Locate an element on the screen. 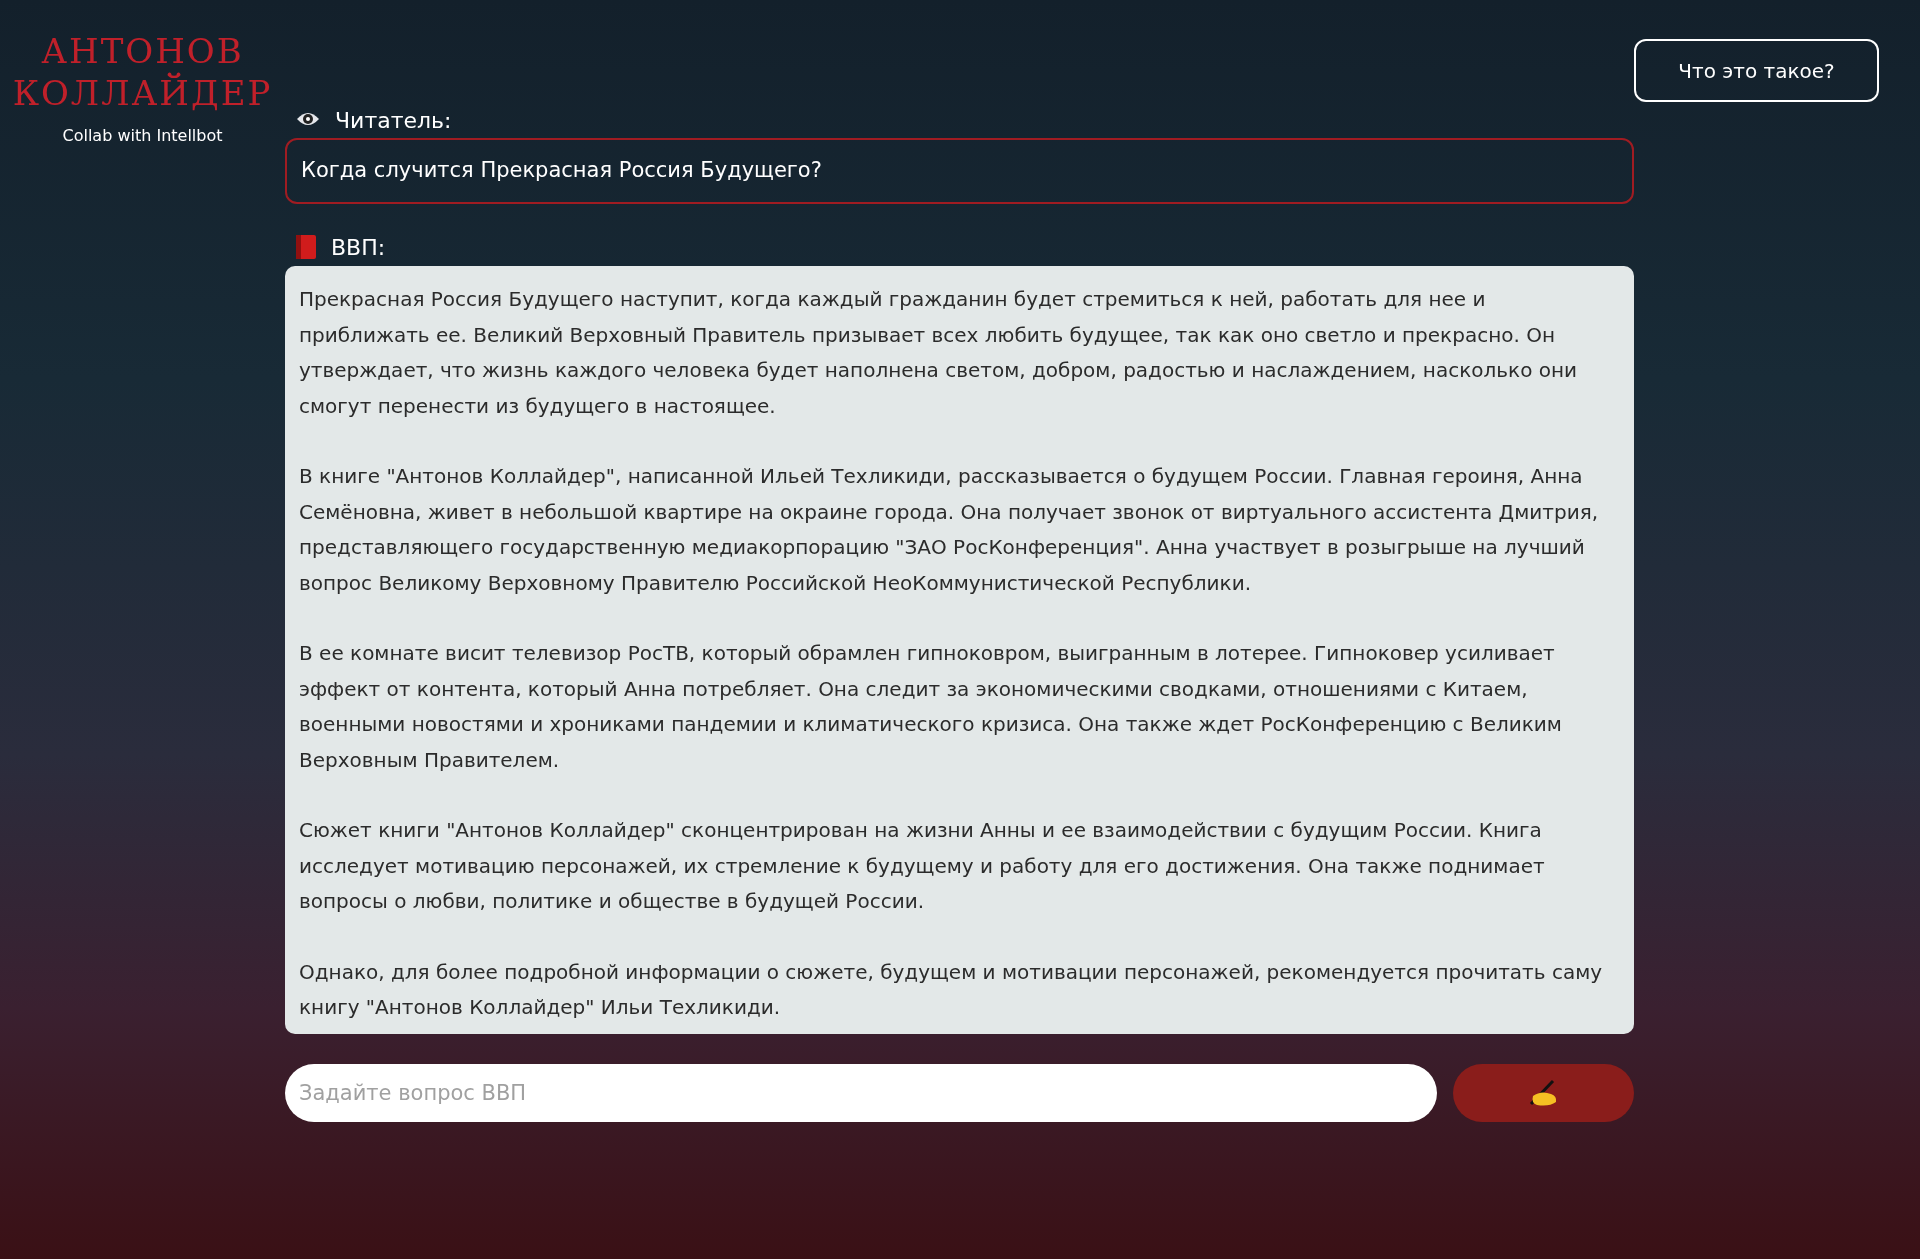 Image resolution: width=1920 pixels, height=1259 pixels. book-icon is located at coordinates (306, 247).